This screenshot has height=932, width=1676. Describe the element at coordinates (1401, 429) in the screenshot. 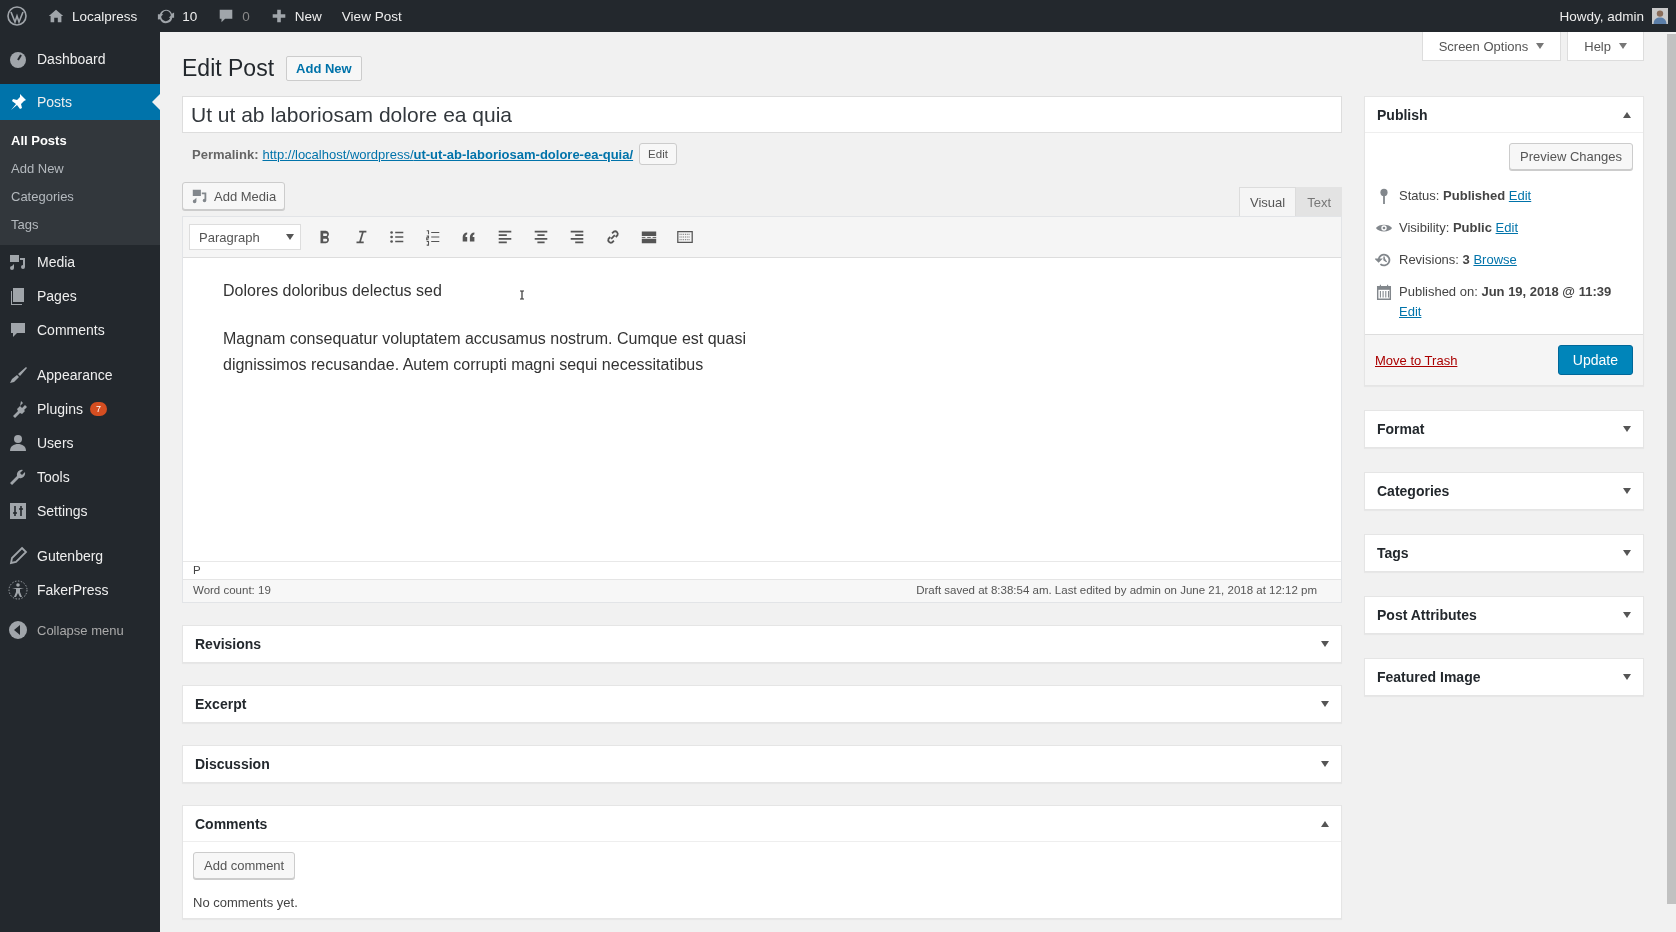

I see `box-title: Format` at that location.